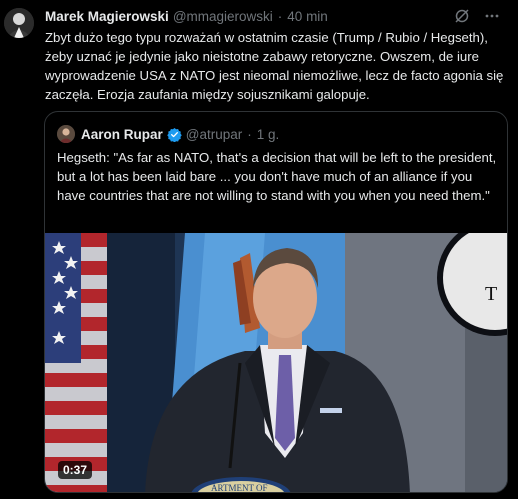 This screenshot has height=499, width=518. I want to click on quote-header: Aaron Rupar @atrupar · 1 g., so click(168, 134).